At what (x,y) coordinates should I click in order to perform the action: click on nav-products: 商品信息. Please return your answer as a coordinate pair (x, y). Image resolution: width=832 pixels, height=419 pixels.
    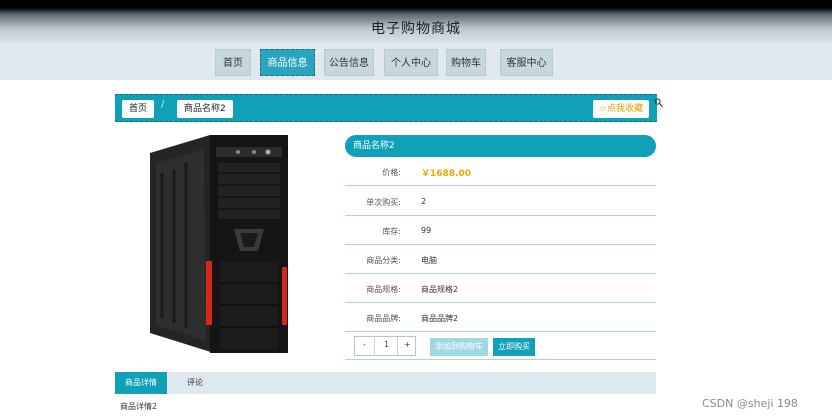
    Looking at the image, I should click on (287, 62).